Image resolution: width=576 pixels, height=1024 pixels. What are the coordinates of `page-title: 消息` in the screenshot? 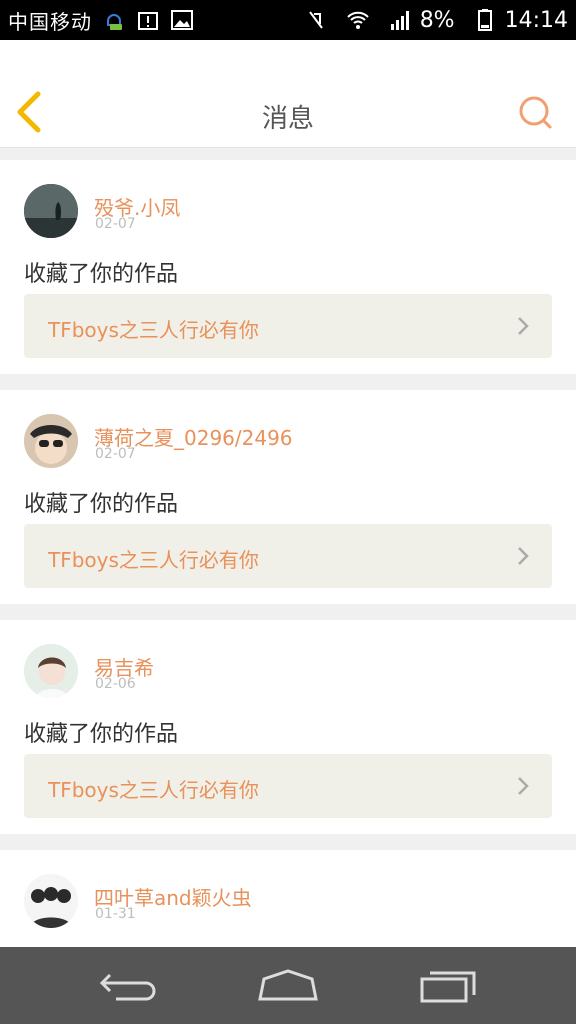 It's located at (287, 119).